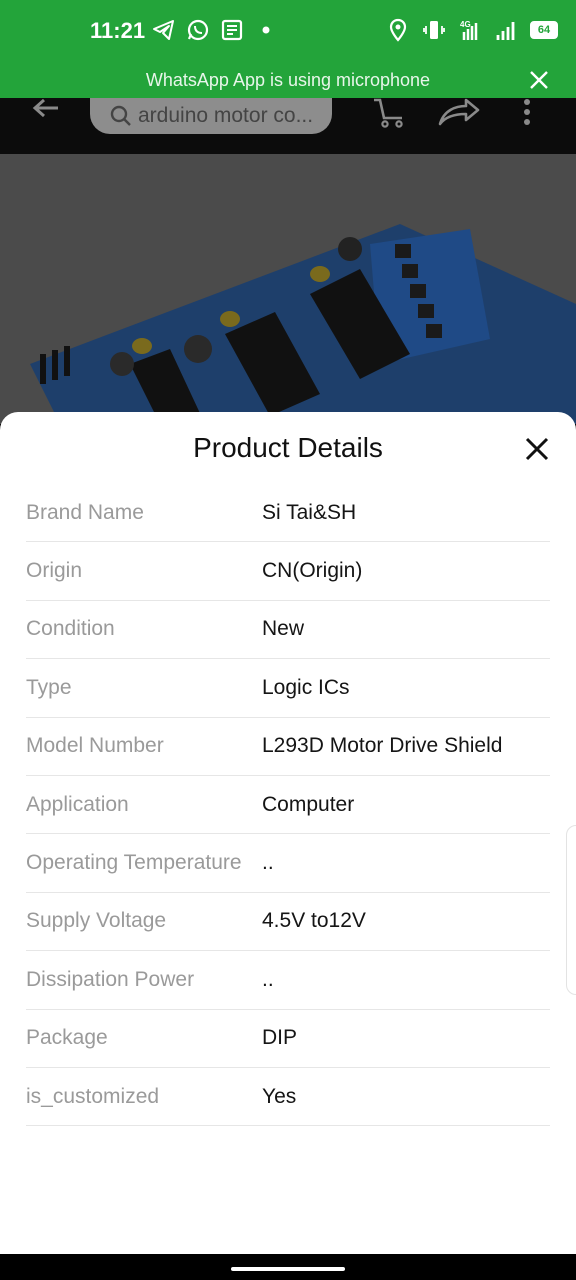 This screenshot has height=1280, width=576. Describe the element at coordinates (134, 863) in the screenshot. I see `detail-key: Operating Temperature` at that location.